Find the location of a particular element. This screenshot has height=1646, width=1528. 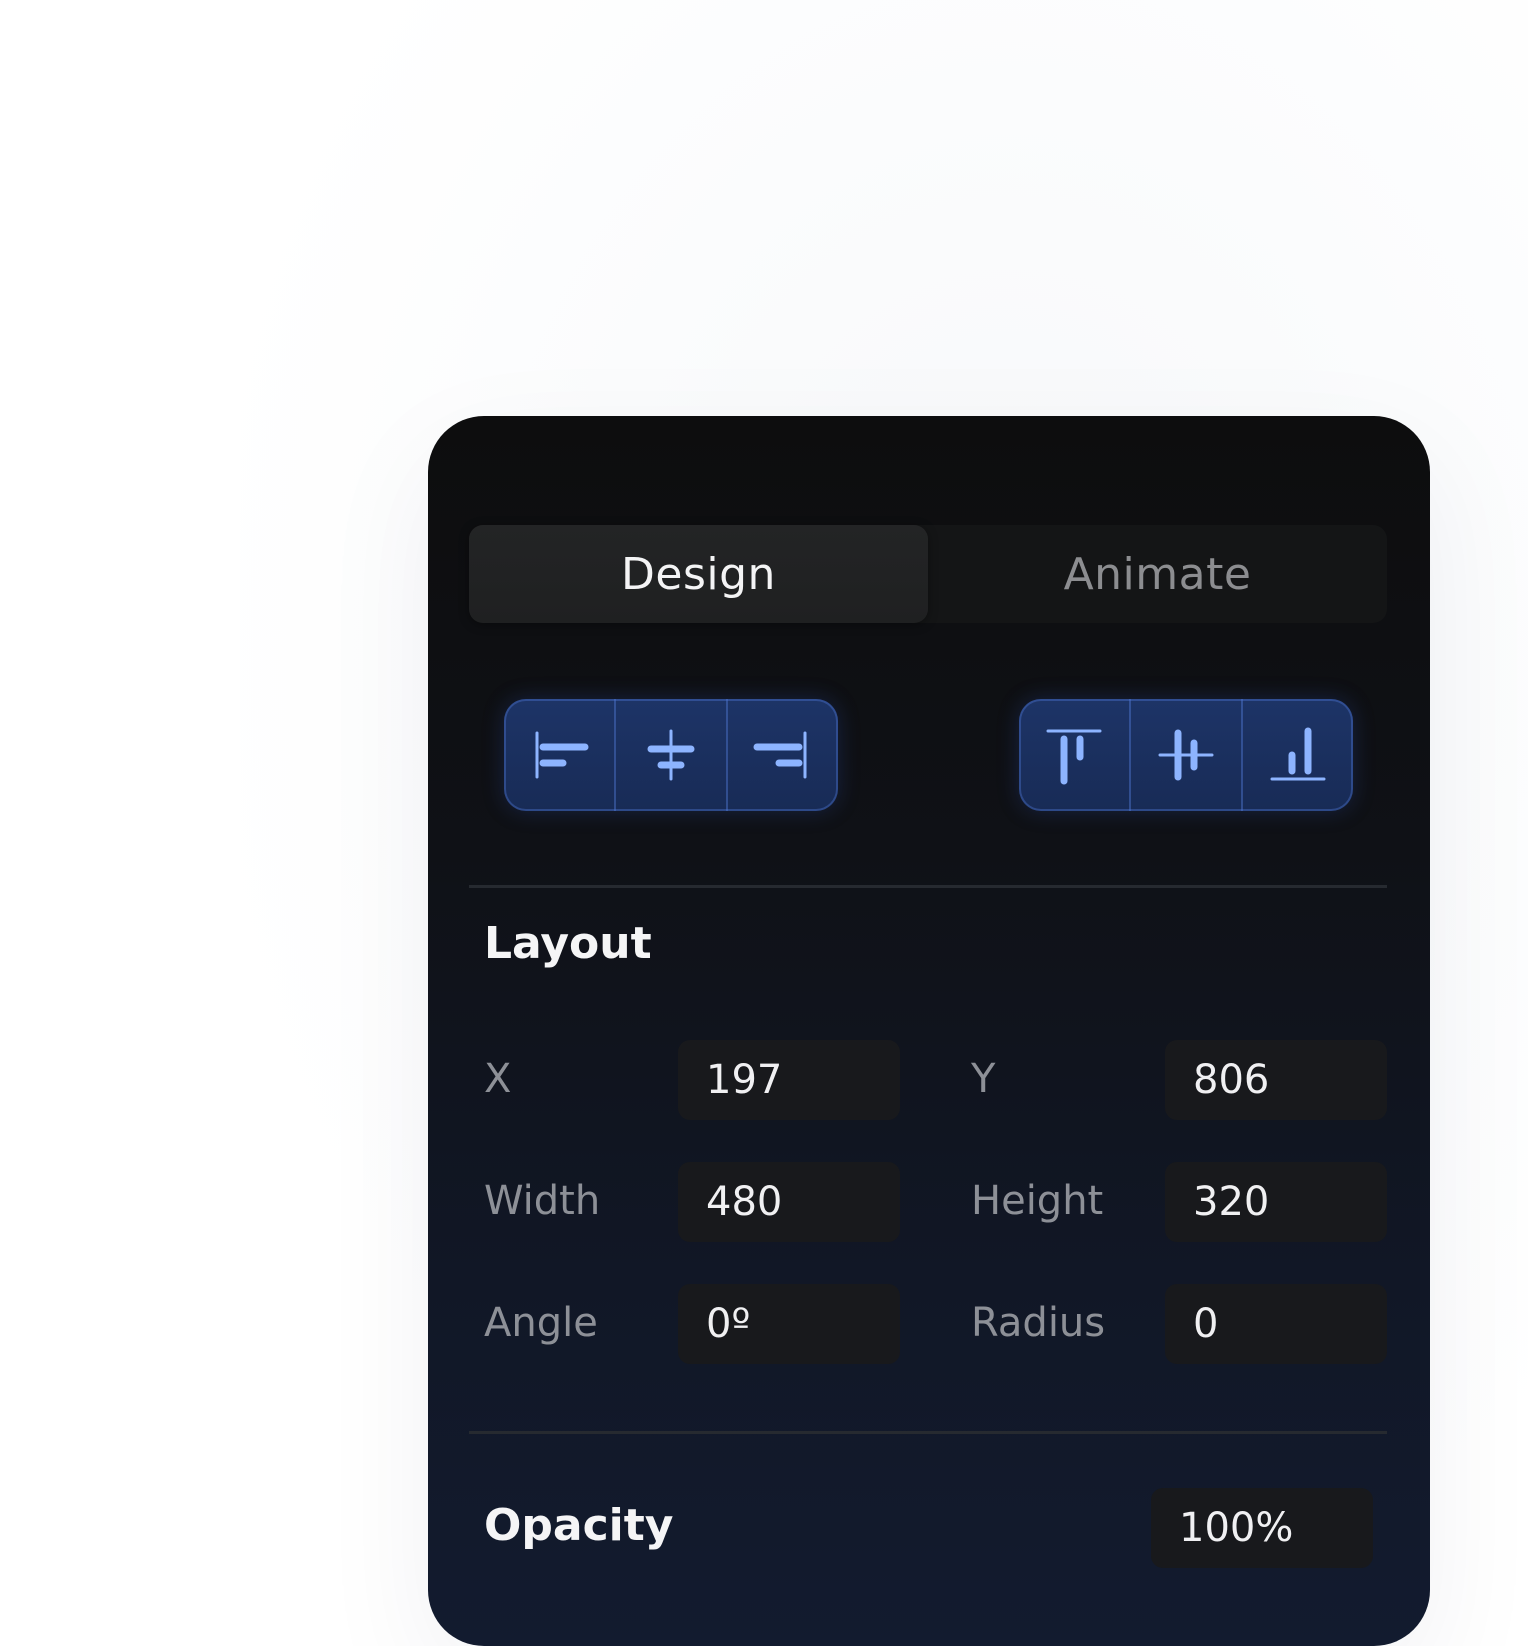

height-input: 320 is located at coordinates (1276, 1202).